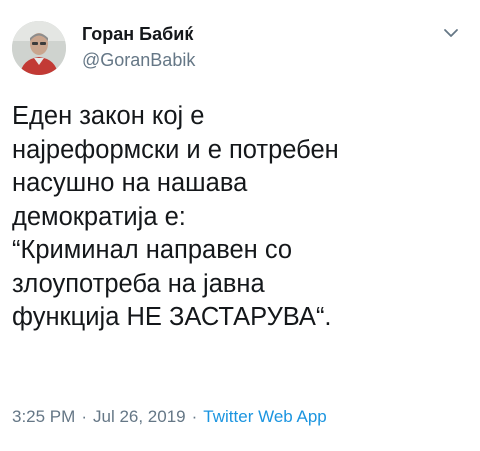 Image resolution: width=480 pixels, height=451 pixels. What do you see at coordinates (138, 47) in the screenshot?
I see `author-info: Горан Бабиќ @GoranBabik` at bounding box center [138, 47].